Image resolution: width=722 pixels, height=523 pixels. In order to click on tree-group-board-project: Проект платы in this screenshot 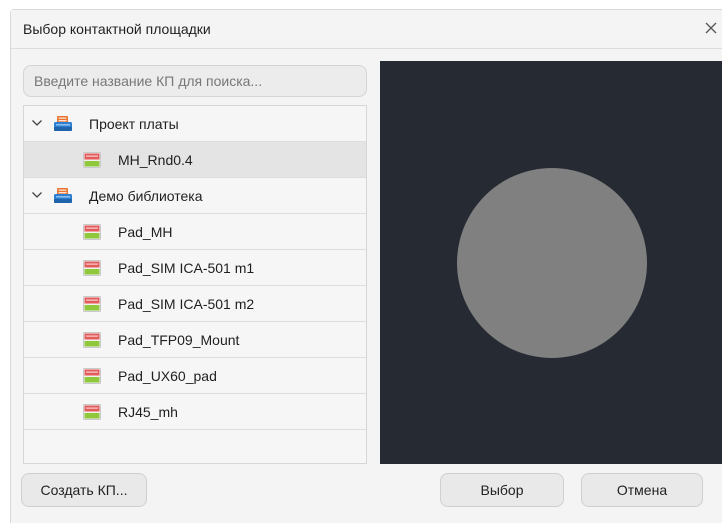, I will do `click(195, 124)`.